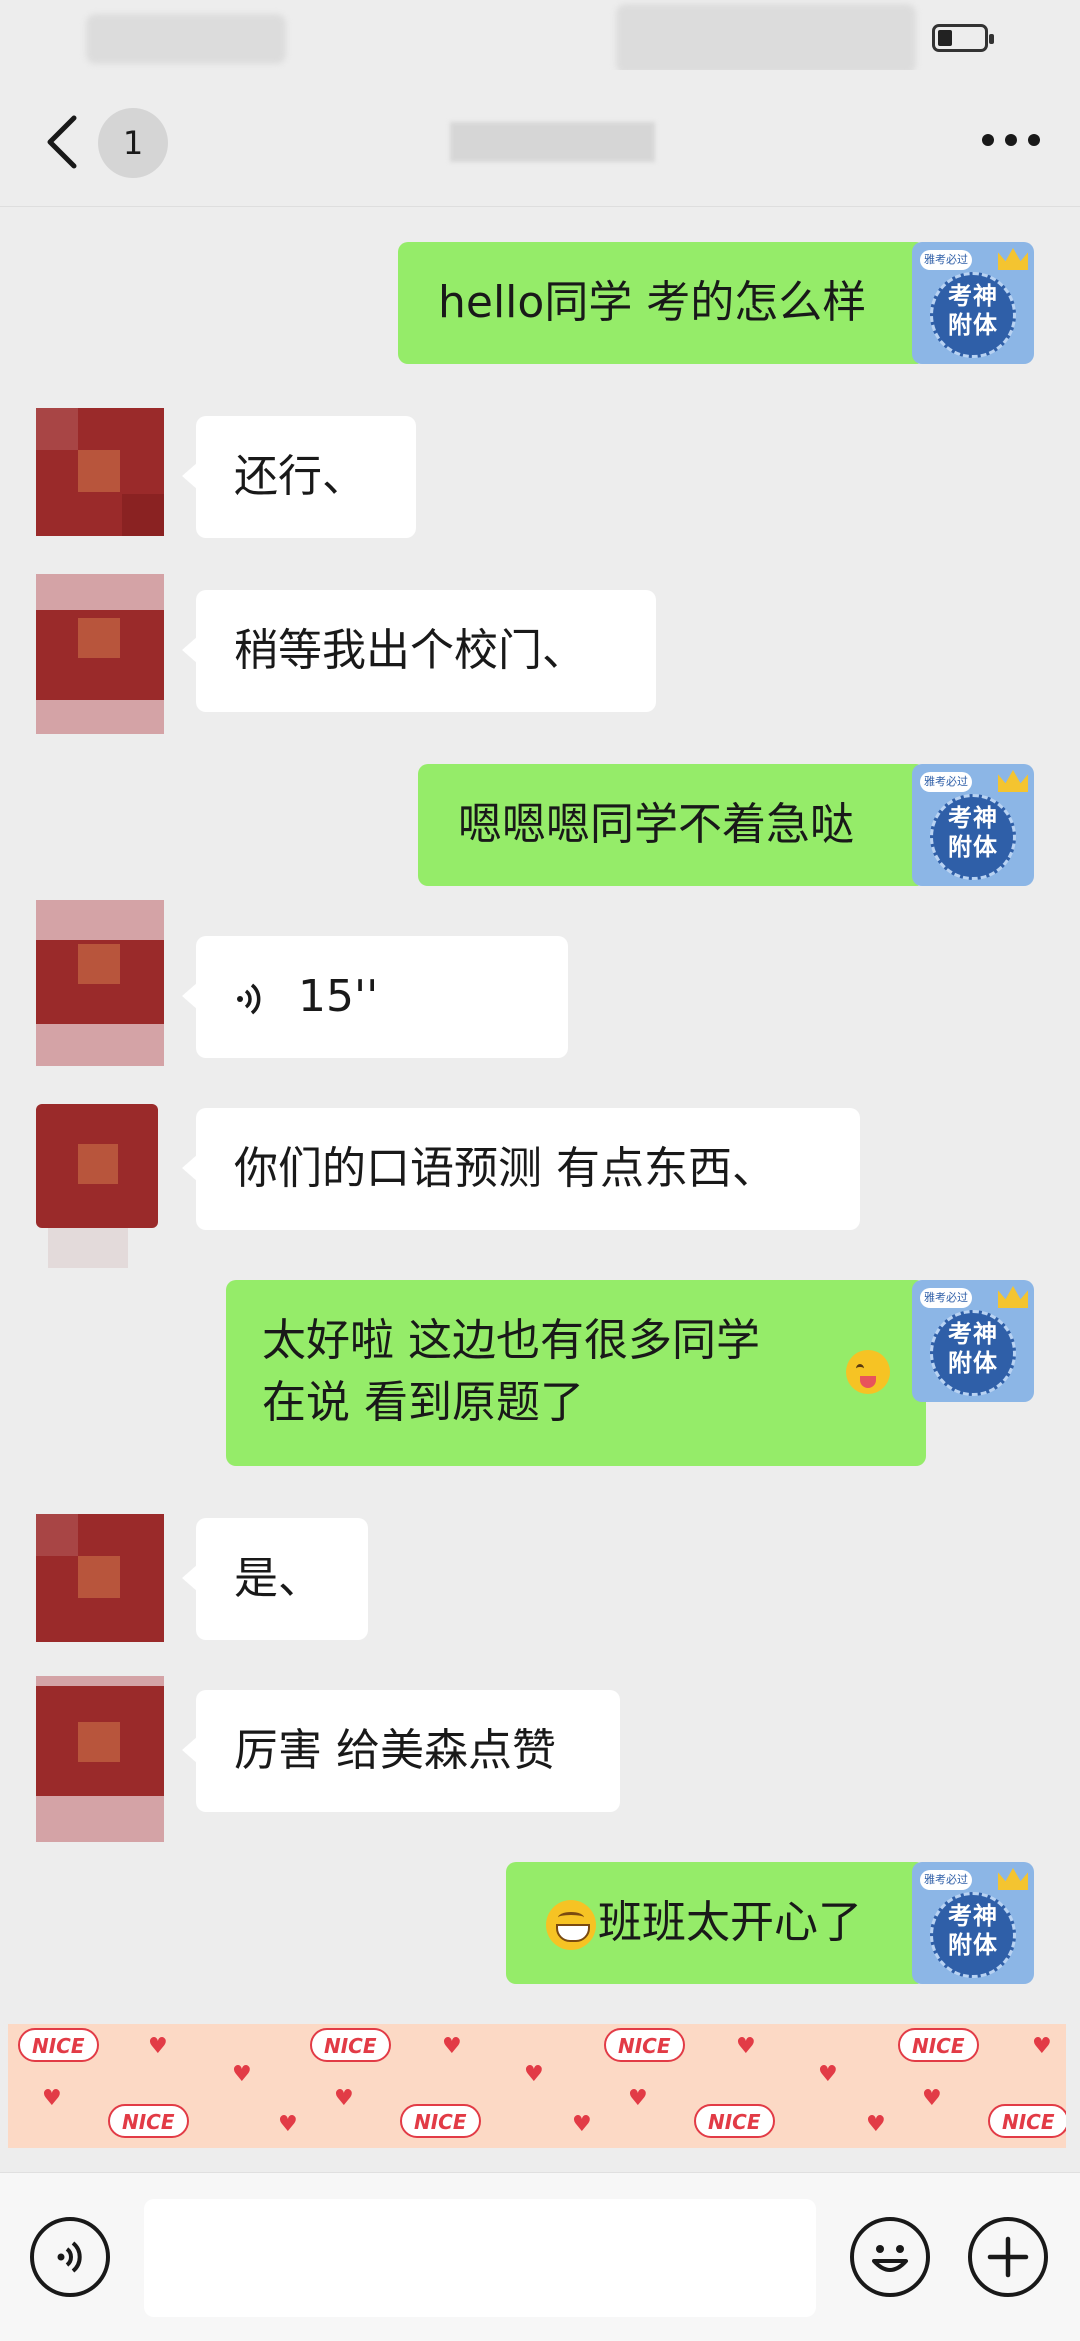 This screenshot has width=1080, height=2341. Describe the element at coordinates (70, 2257) in the screenshot. I see `voice-toggle-icon` at that location.